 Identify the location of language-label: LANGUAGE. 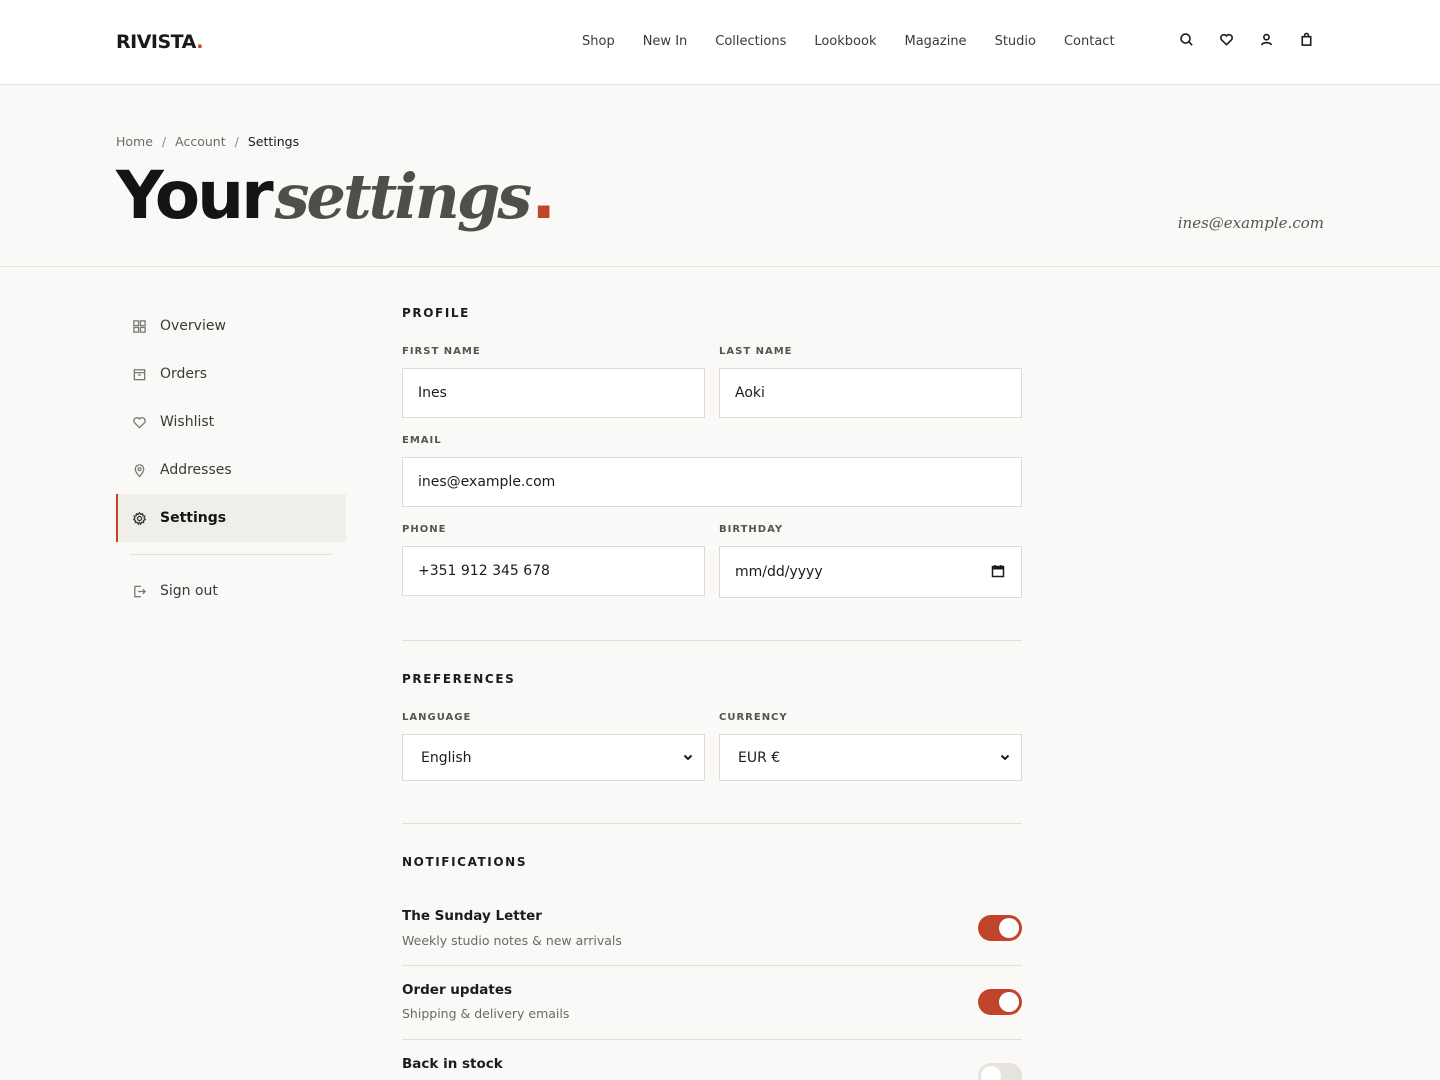
(437, 717).